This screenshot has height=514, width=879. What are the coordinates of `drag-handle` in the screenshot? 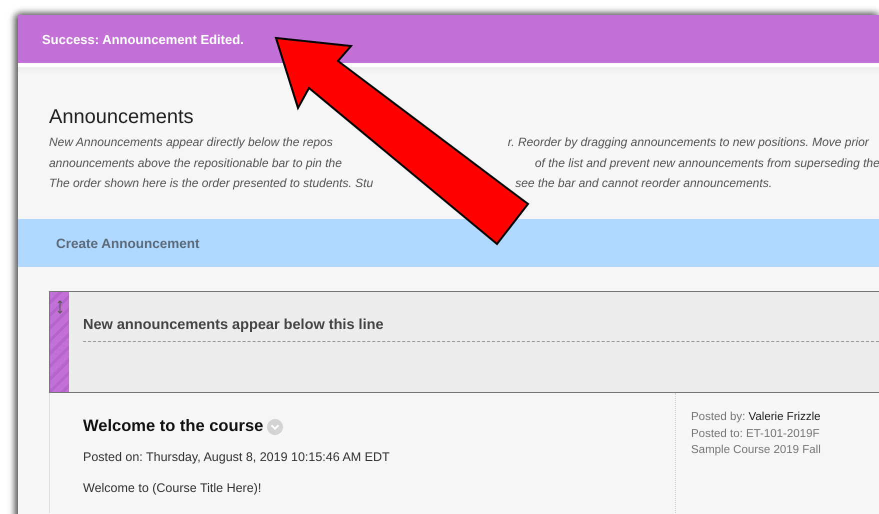 It's located at (59, 342).